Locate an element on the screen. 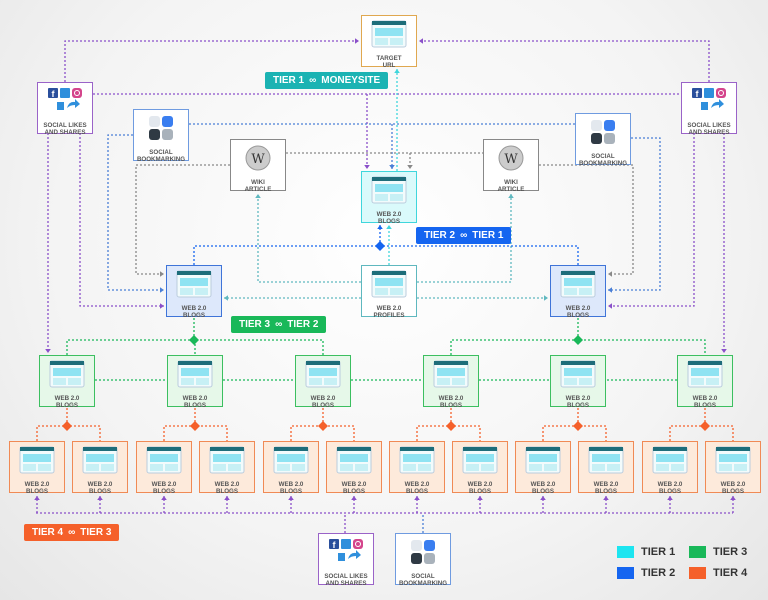 The image size is (768, 600). social-icon: f is located at coordinates (709, 103).